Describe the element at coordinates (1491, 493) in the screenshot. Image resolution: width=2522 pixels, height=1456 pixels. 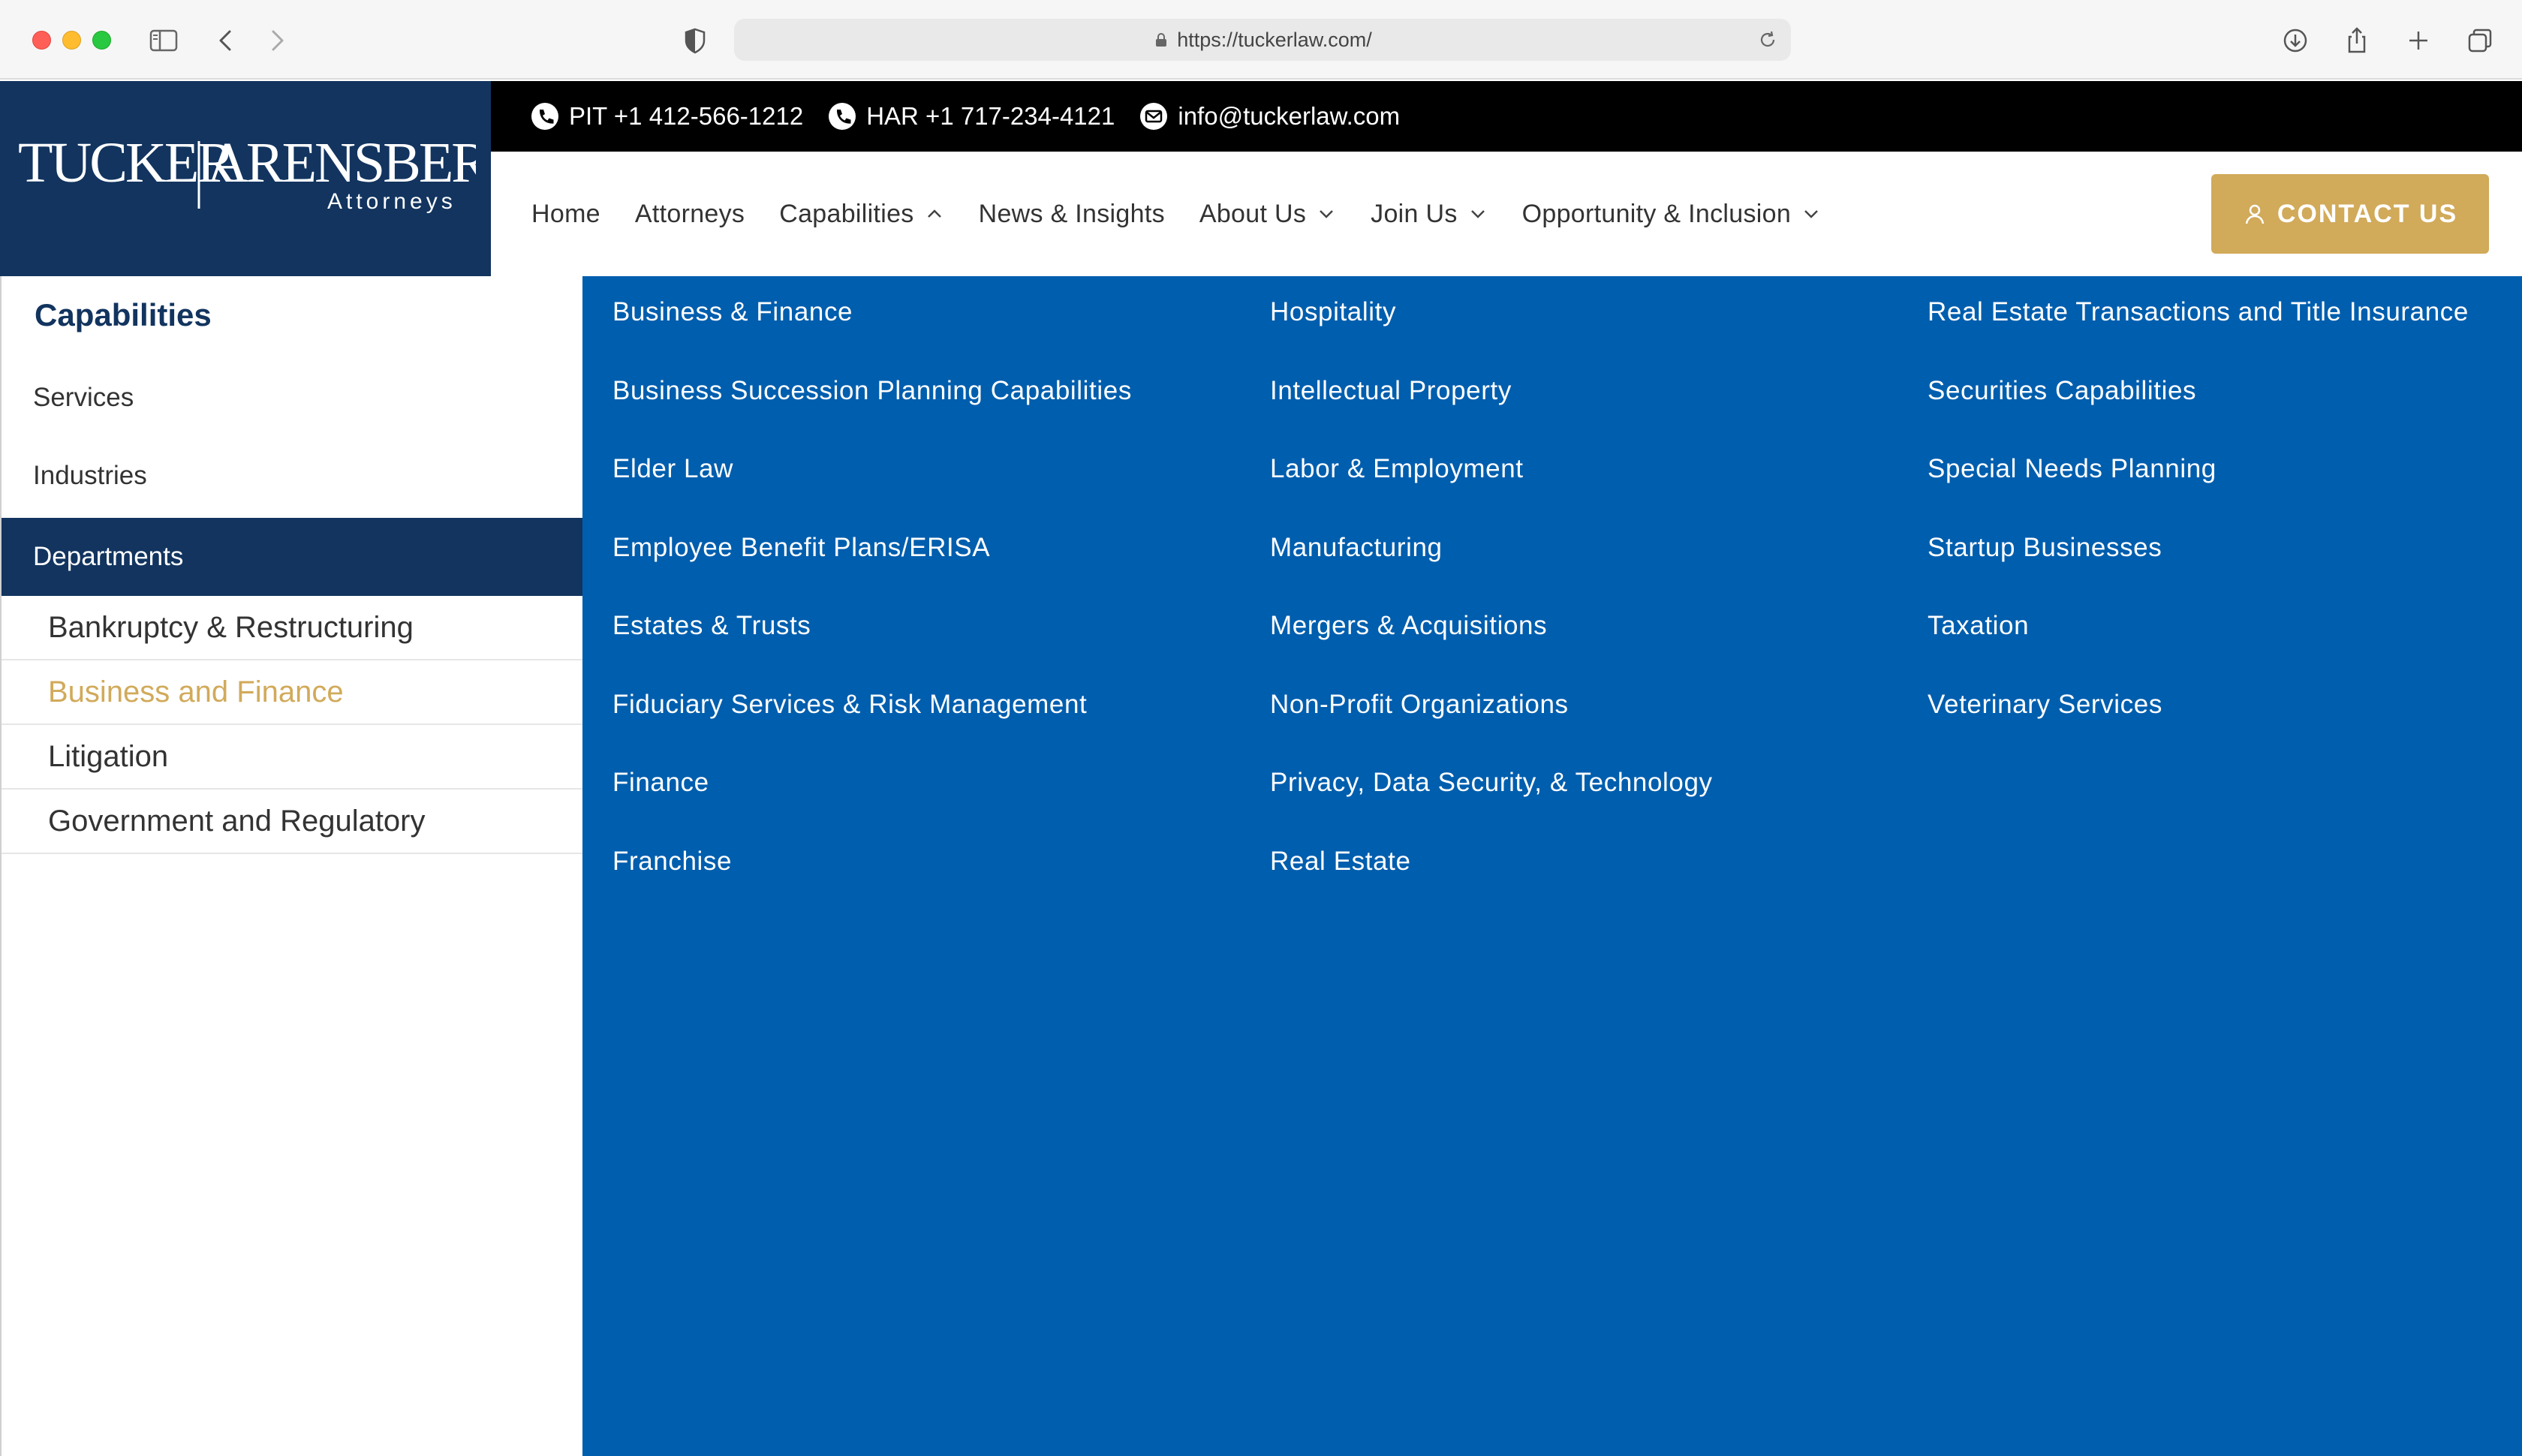
I see `mega-link: Labor & Employment` at that location.